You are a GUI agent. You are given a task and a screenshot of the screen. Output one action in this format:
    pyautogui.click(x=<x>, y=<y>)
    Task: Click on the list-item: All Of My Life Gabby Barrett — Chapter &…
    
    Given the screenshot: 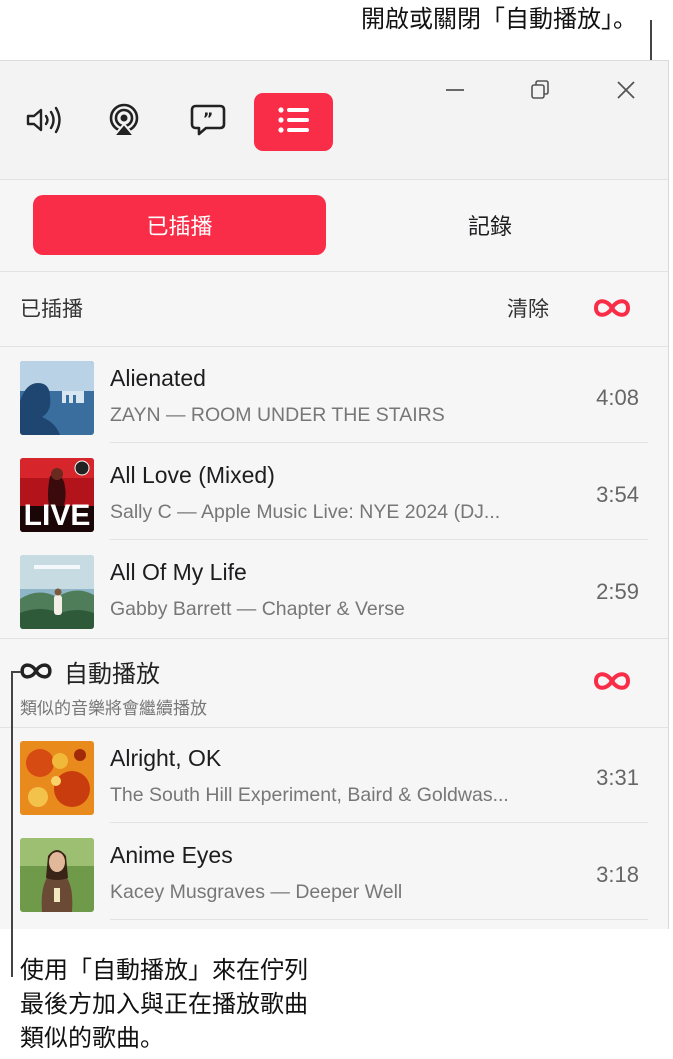 What is the action you would take?
    pyautogui.click(x=334, y=589)
    